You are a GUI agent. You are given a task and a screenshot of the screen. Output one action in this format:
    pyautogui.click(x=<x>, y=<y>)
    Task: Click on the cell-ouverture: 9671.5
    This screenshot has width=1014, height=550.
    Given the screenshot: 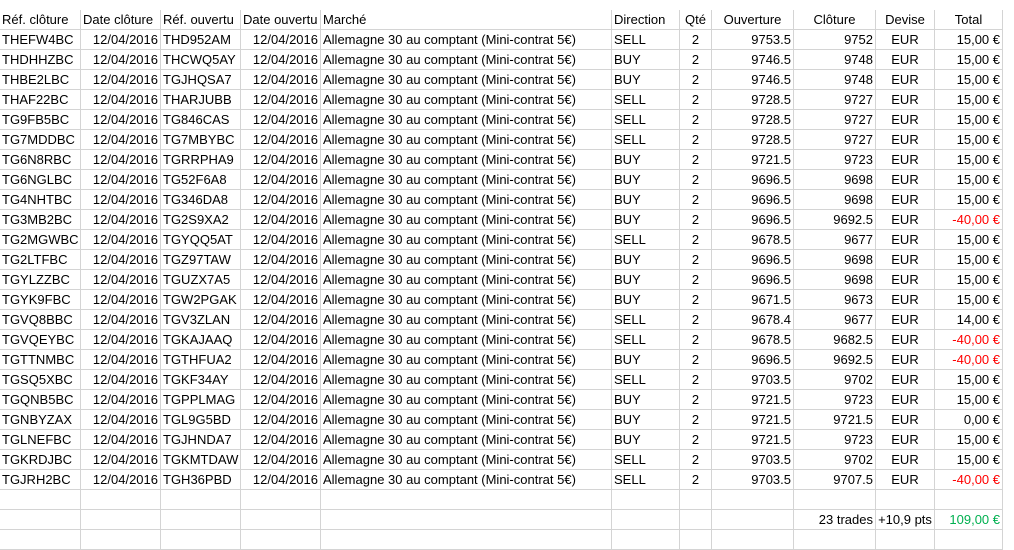 What is the action you would take?
    pyautogui.click(x=753, y=300)
    